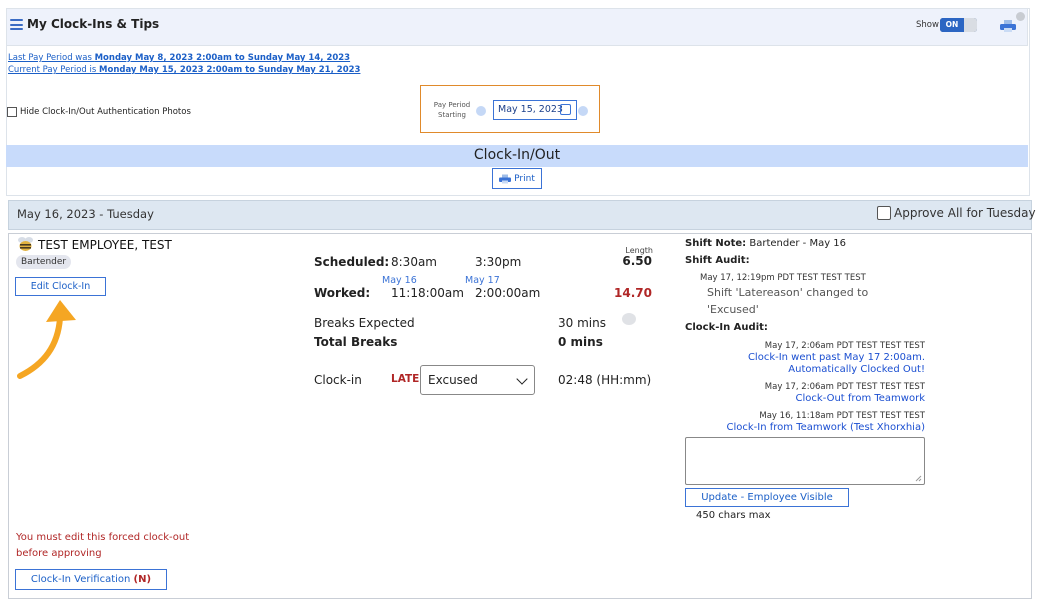 This screenshot has width=1039, height=607. Describe the element at coordinates (105, 245) in the screenshot. I see `employee-name: TEST EMPLOYEE, TEST` at that location.